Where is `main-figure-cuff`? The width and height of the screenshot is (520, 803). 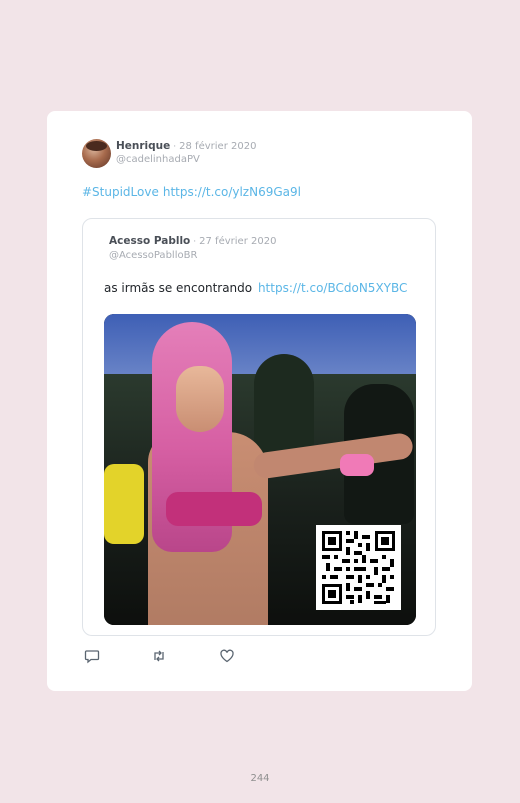
main-figure-cuff is located at coordinates (357, 465).